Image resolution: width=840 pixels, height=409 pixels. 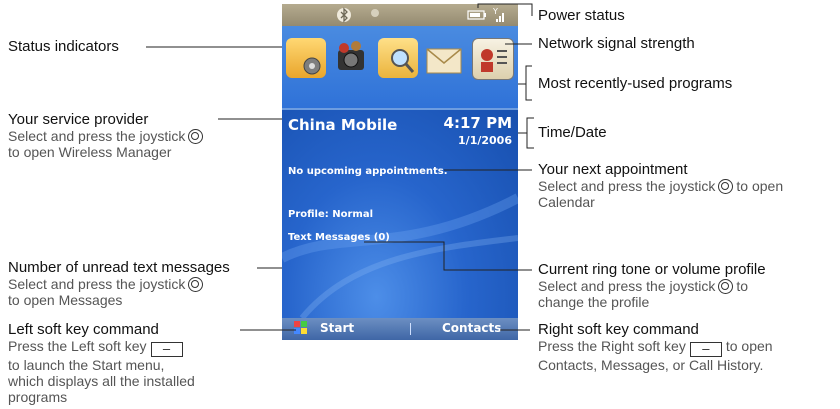 What do you see at coordinates (618, 329) in the screenshot?
I see `callout-title: Right soft key command` at bounding box center [618, 329].